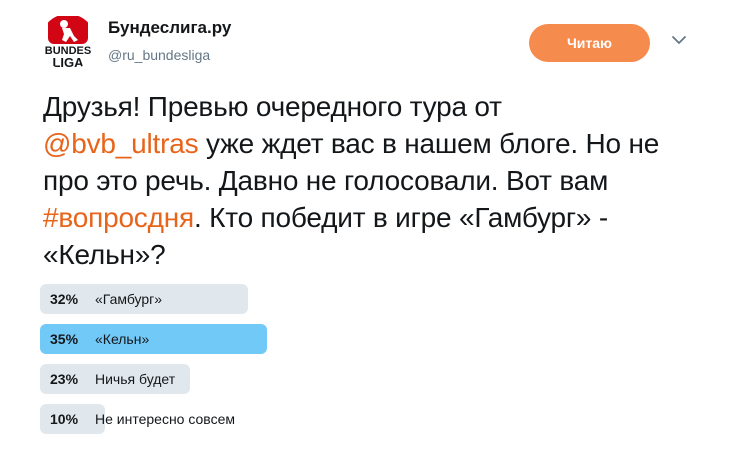 The width and height of the screenshot is (730, 452). I want to click on bundesliga-logo-icon: BUNDES LIGA, so click(68, 43).